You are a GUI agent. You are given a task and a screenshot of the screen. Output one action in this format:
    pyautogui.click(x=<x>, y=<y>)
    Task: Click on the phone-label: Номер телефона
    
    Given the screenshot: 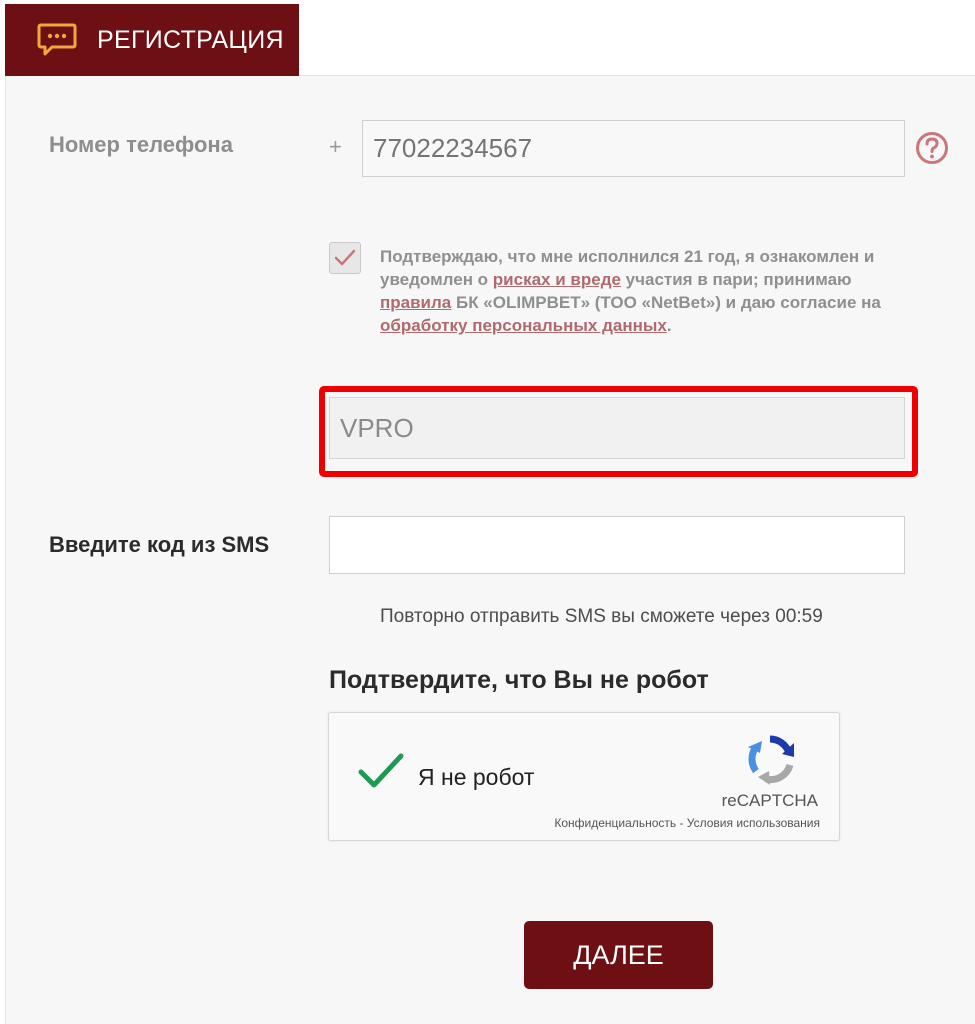 What is the action you would take?
    pyautogui.click(x=141, y=144)
    